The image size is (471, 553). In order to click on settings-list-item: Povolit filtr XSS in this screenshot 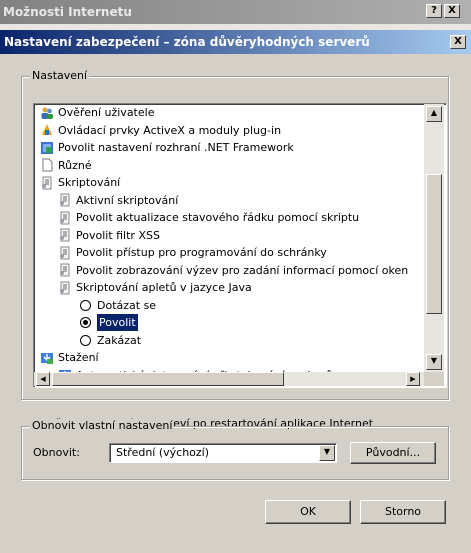, I will do `click(109, 235)`.